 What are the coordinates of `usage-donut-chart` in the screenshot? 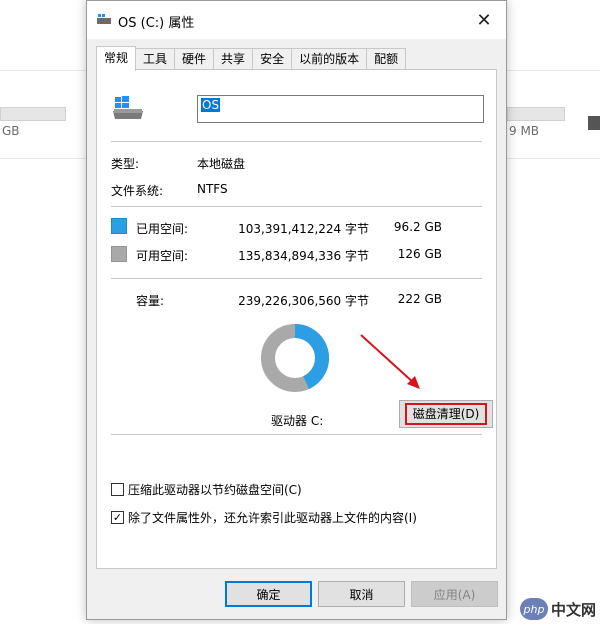 It's located at (295, 358).